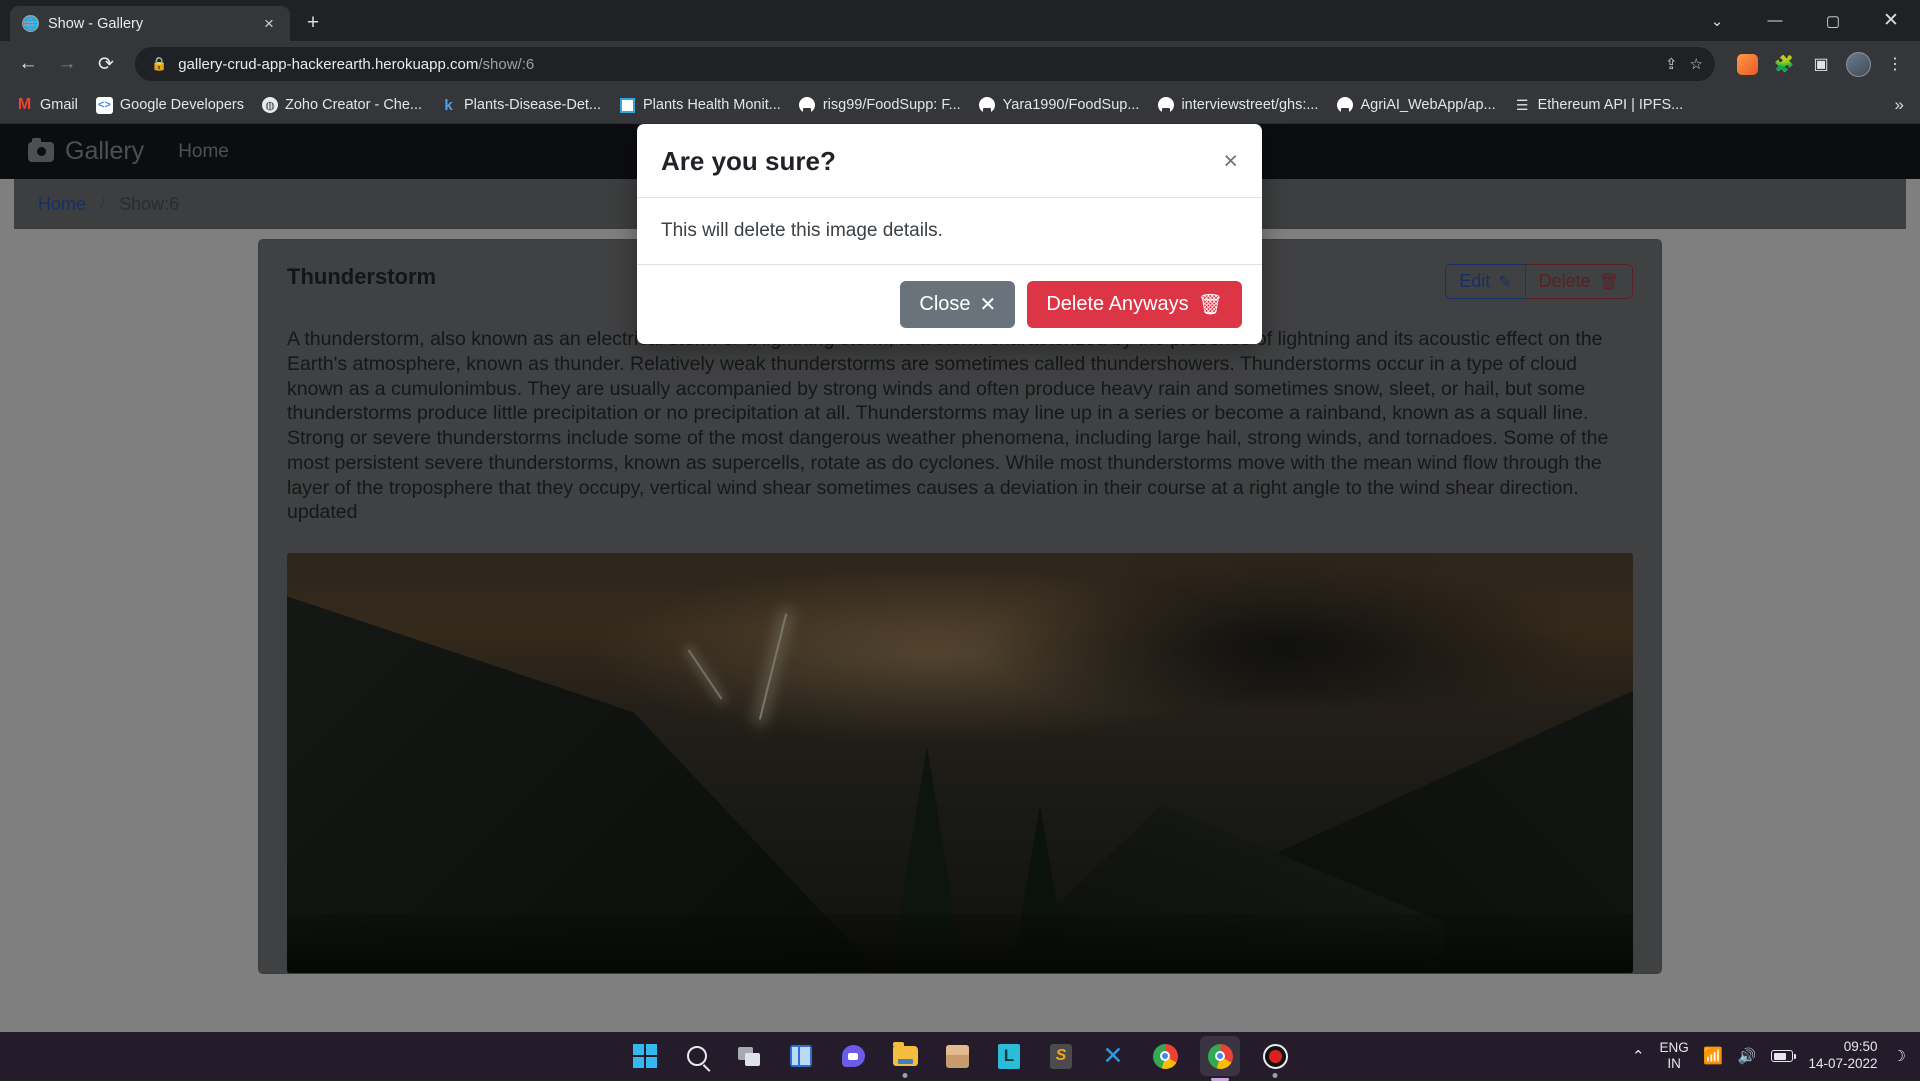  What do you see at coordinates (182, 105) in the screenshot?
I see `bookmark-label: Google Developers` at bounding box center [182, 105].